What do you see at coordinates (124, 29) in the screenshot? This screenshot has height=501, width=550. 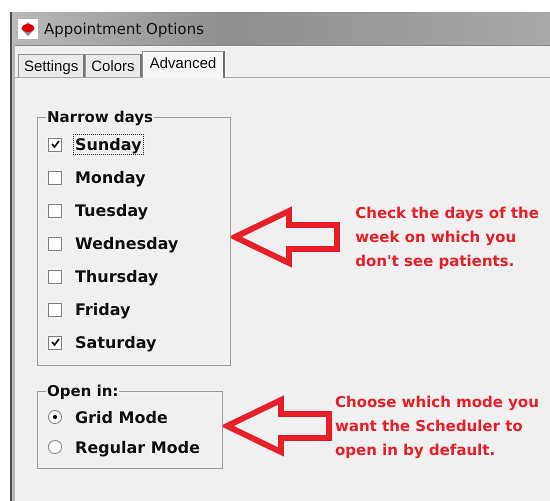 I see `window-title: Appointment Options` at bounding box center [124, 29].